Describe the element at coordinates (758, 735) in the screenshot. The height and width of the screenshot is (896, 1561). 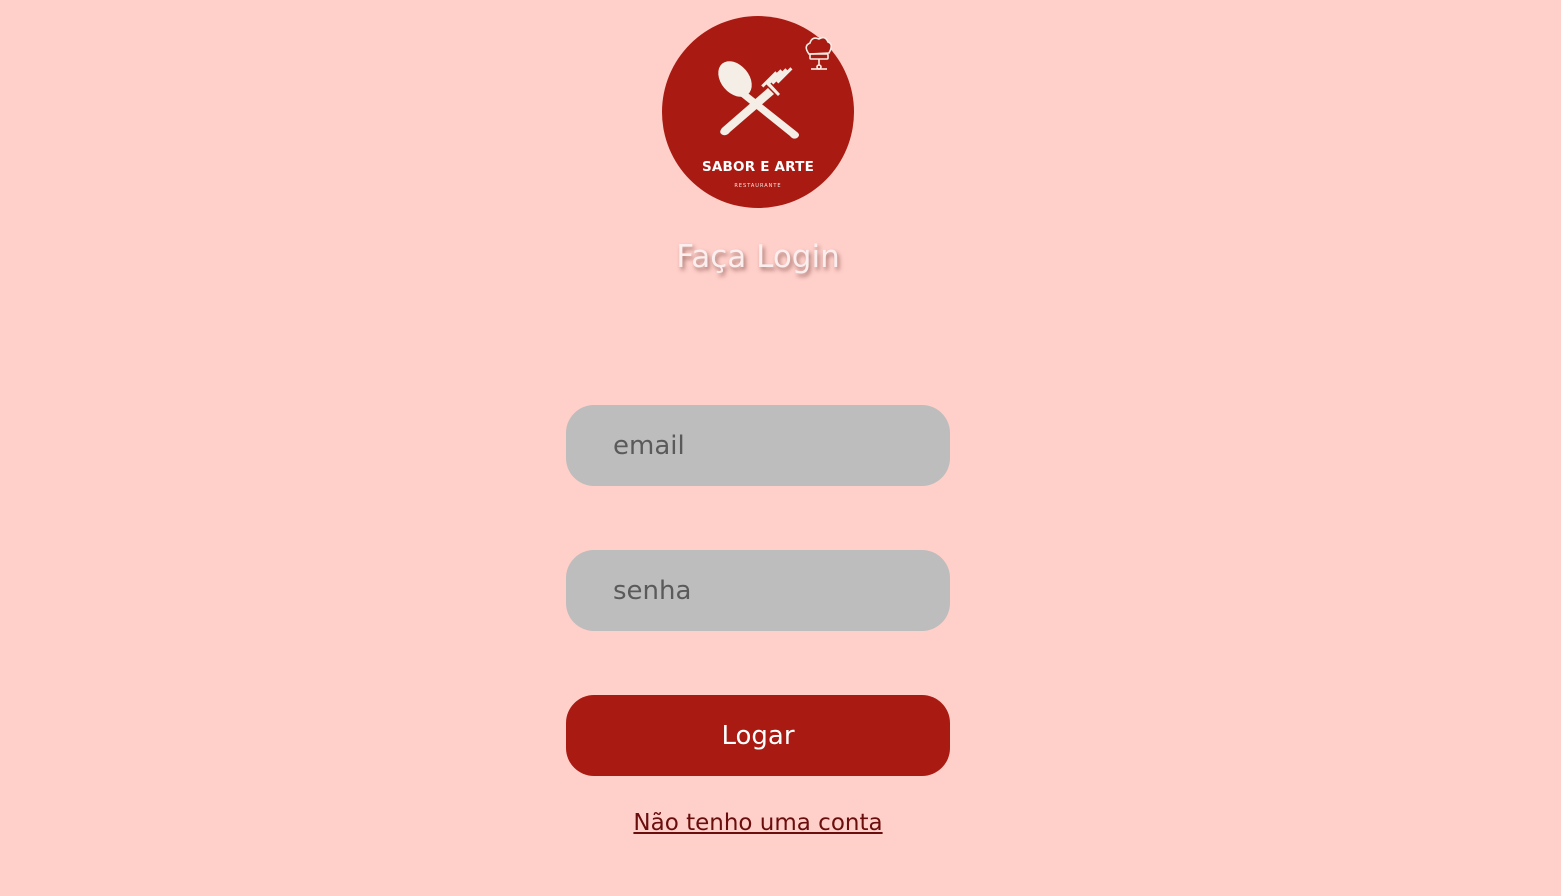
I see `login-button: Logar` at that location.